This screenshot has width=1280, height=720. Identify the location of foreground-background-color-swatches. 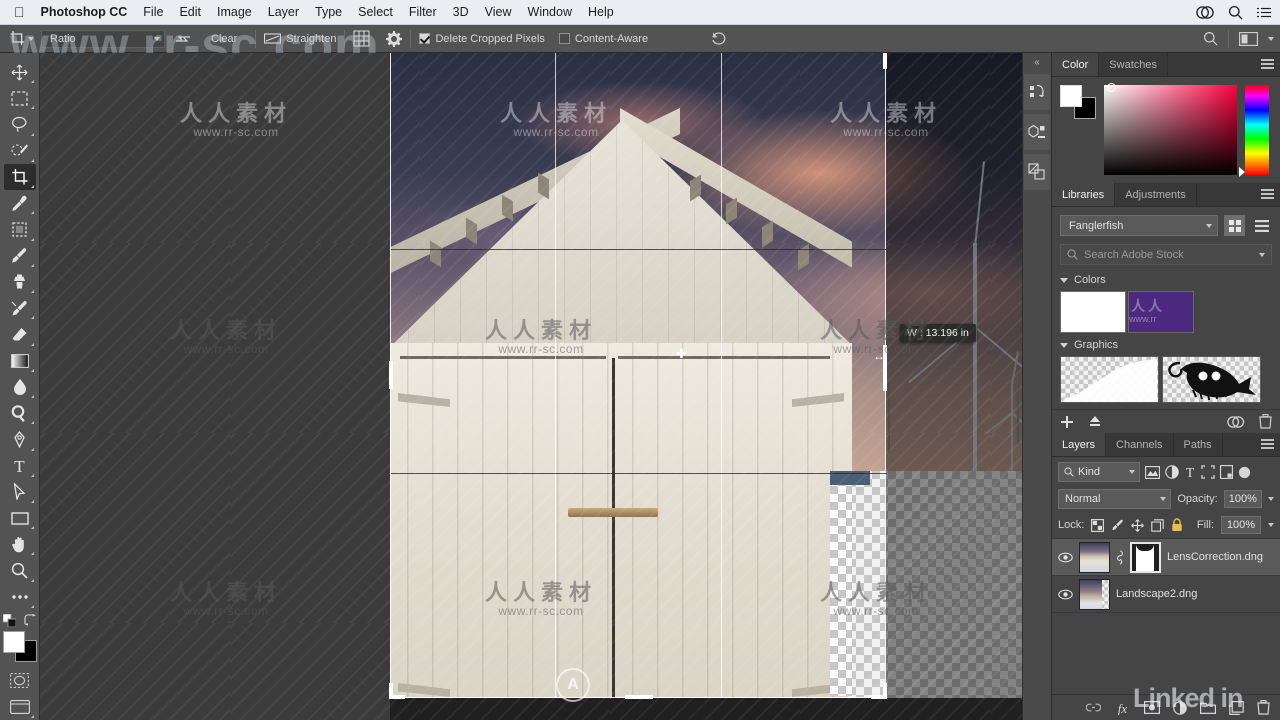
(19, 646).